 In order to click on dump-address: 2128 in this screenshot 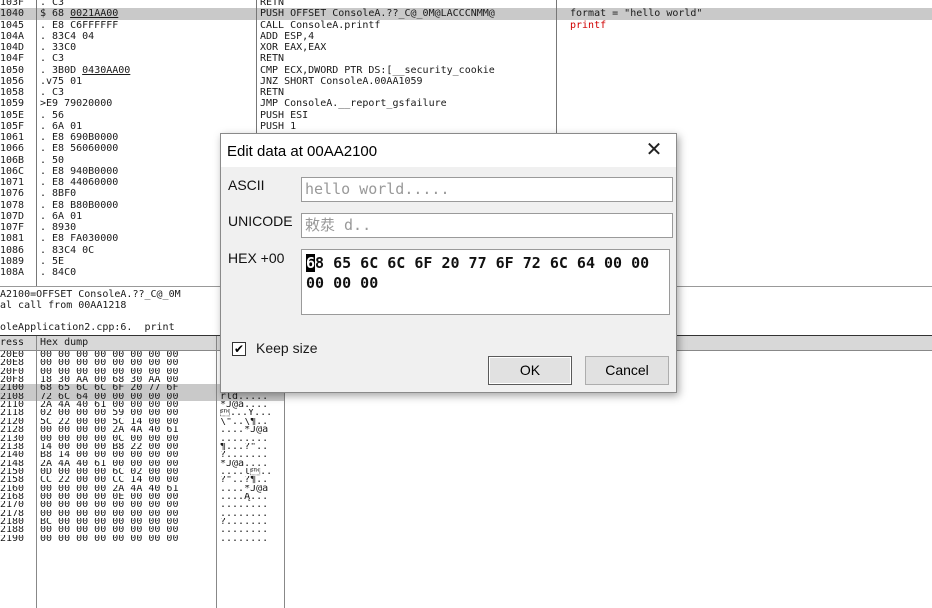, I will do `click(12, 430)`.